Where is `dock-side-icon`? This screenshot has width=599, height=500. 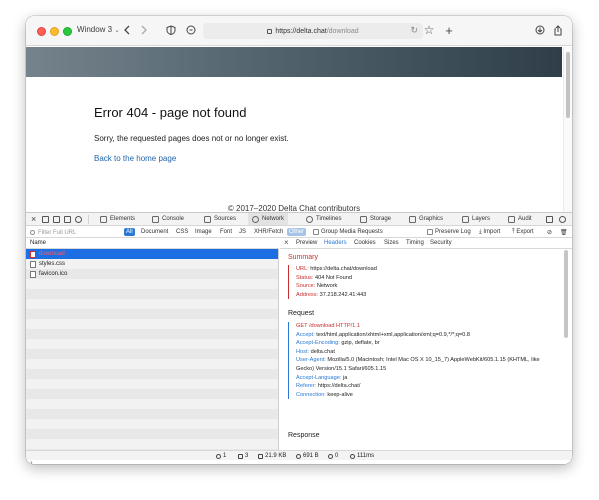
dock-side-icon is located at coordinates (56, 219).